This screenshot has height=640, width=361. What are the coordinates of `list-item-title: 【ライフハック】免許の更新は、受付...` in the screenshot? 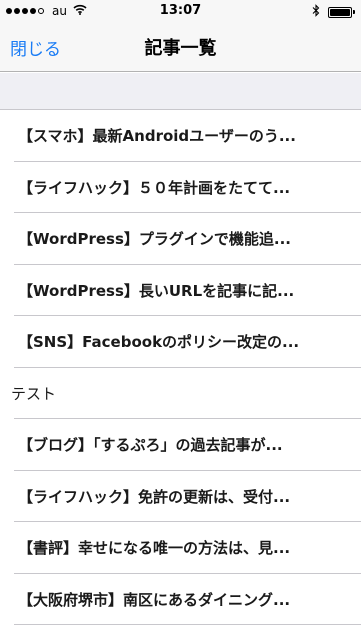 It's located at (154, 496).